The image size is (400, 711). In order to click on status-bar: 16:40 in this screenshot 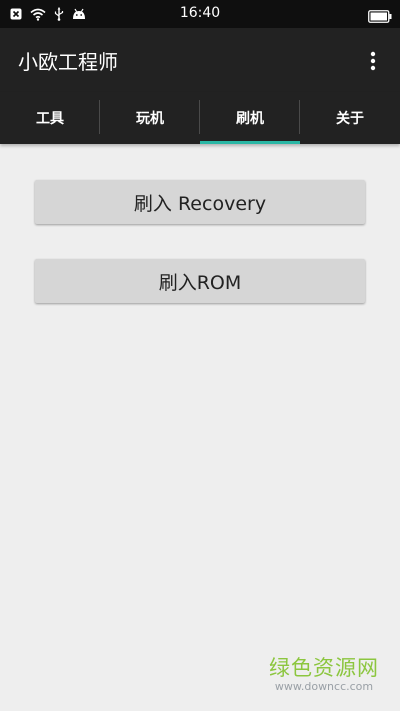, I will do `click(200, 14)`.